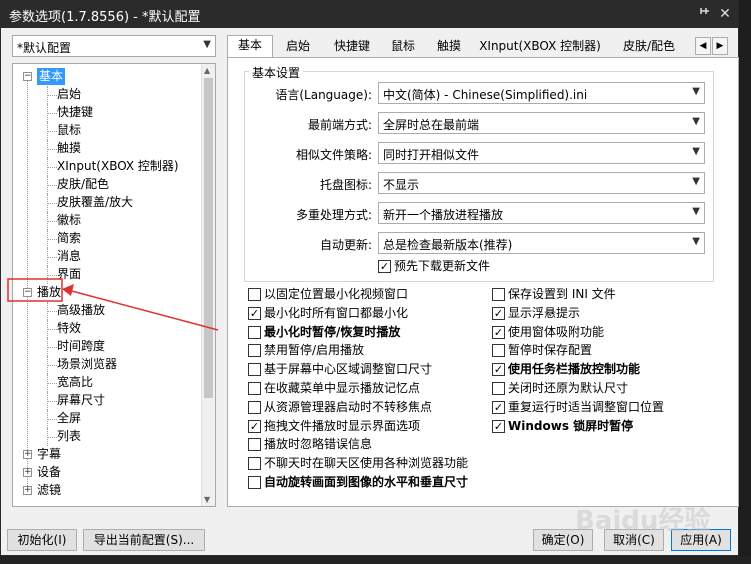 The width and height of the screenshot is (751, 564). I want to click on tree-item: 播放, so click(49, 292).